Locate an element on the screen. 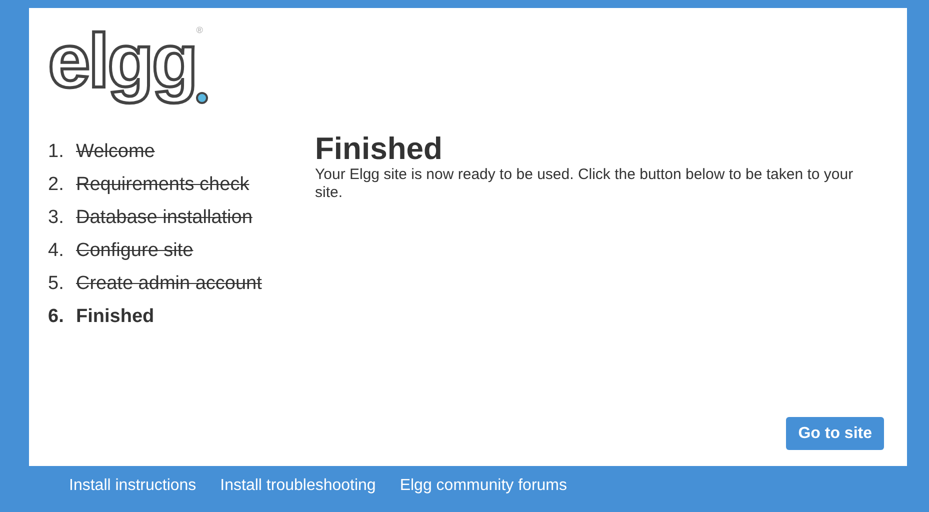 The width and height of the screenshot is (929, 512). step-item: 2. Requirements check is located at coordinates (149, 185).